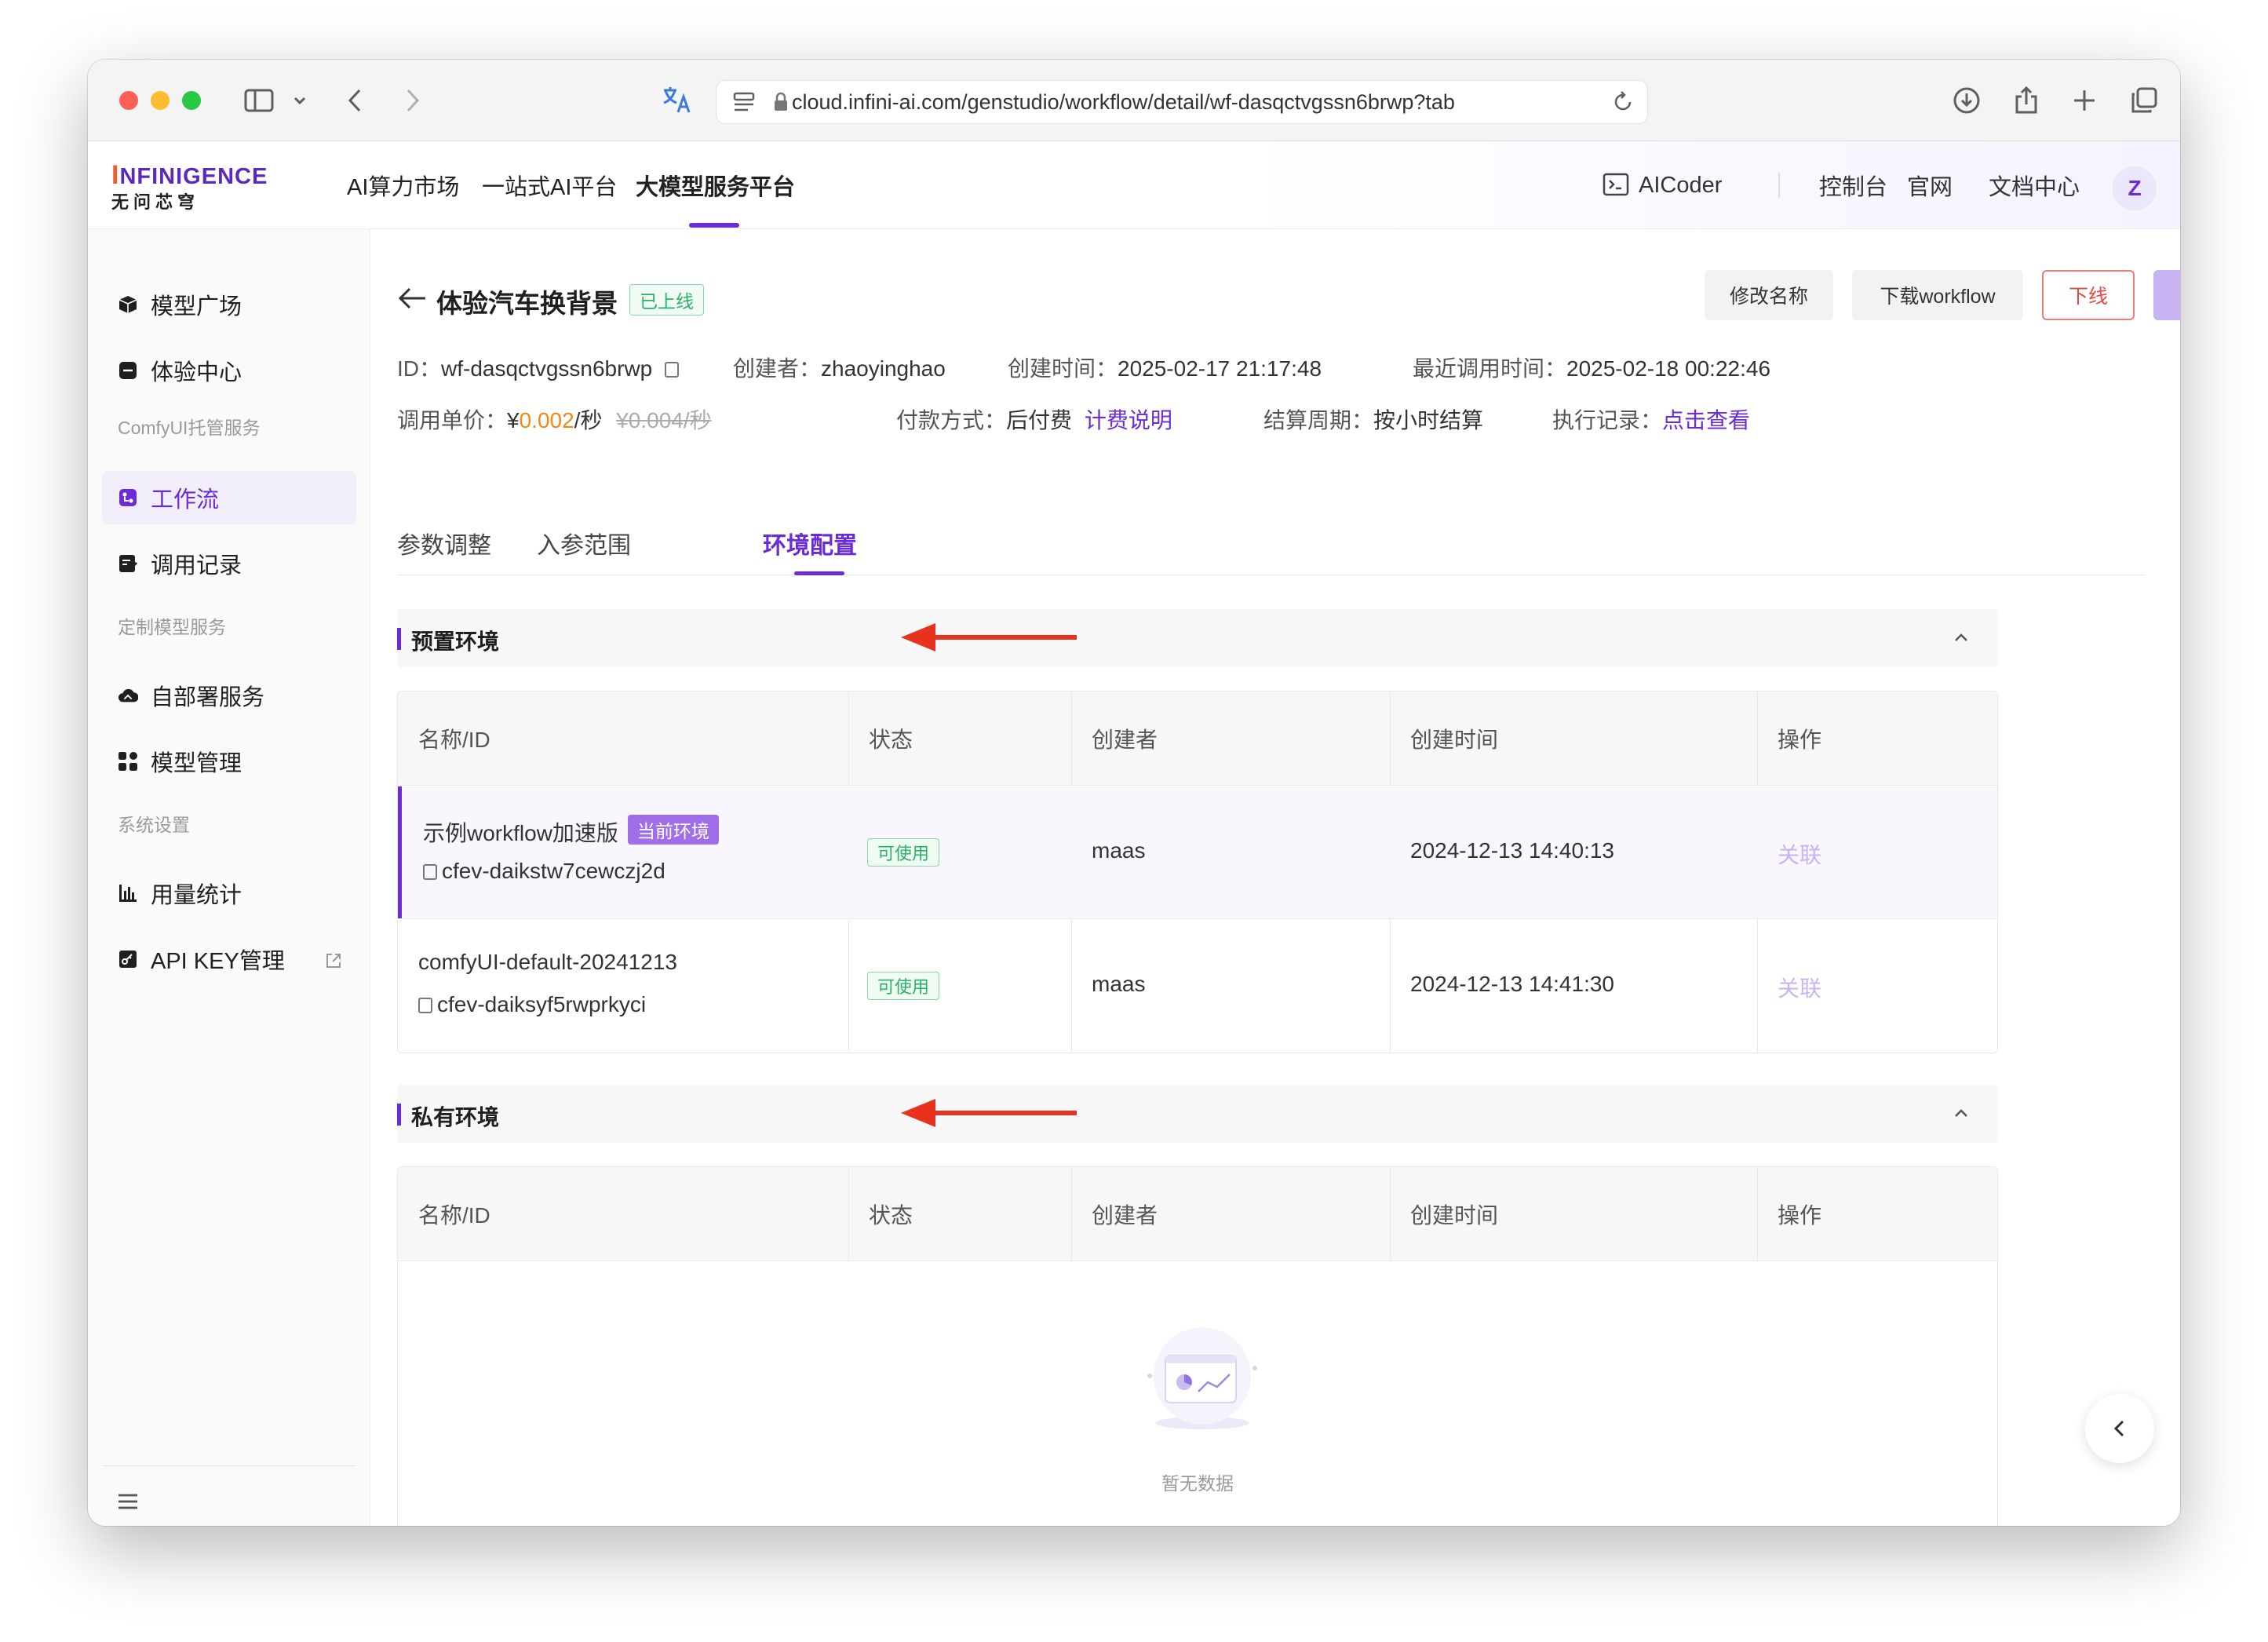 Image resolution: width=2268 pixels, height=1642 pixels. Describe the element at coordinates (229, 695) in the screenshot. I see `sidebar-item-self-deploy: 自部署服务` at that location.